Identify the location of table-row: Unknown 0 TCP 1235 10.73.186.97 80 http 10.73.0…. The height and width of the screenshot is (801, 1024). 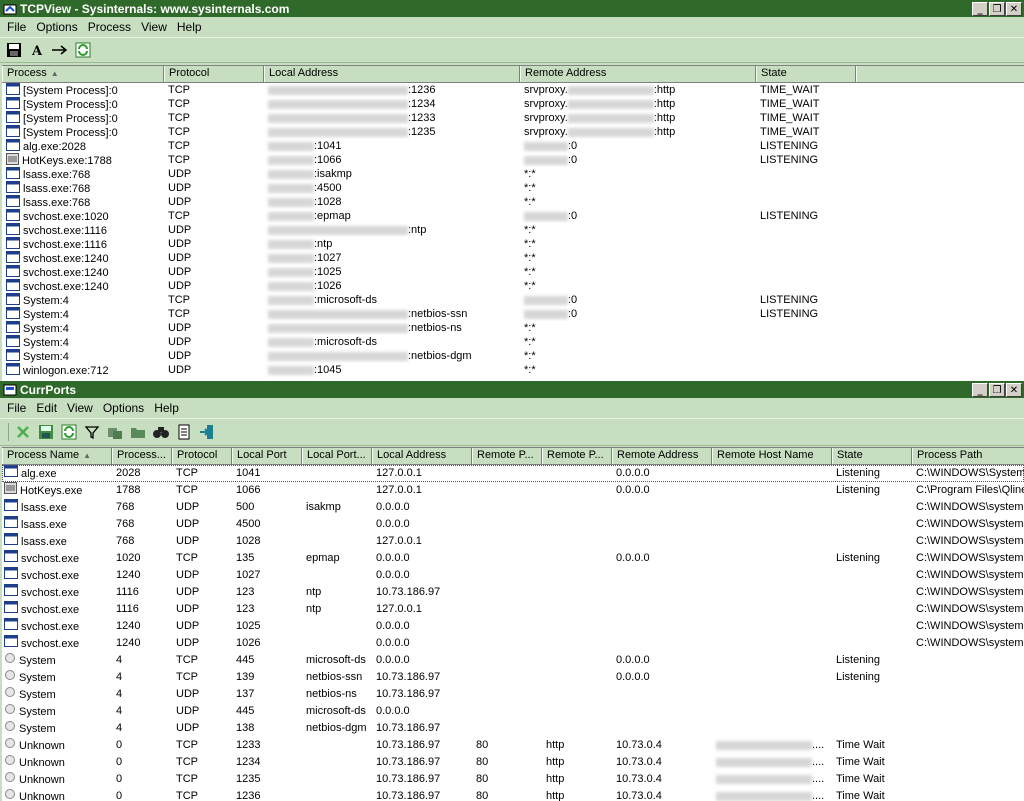
(513, 779).